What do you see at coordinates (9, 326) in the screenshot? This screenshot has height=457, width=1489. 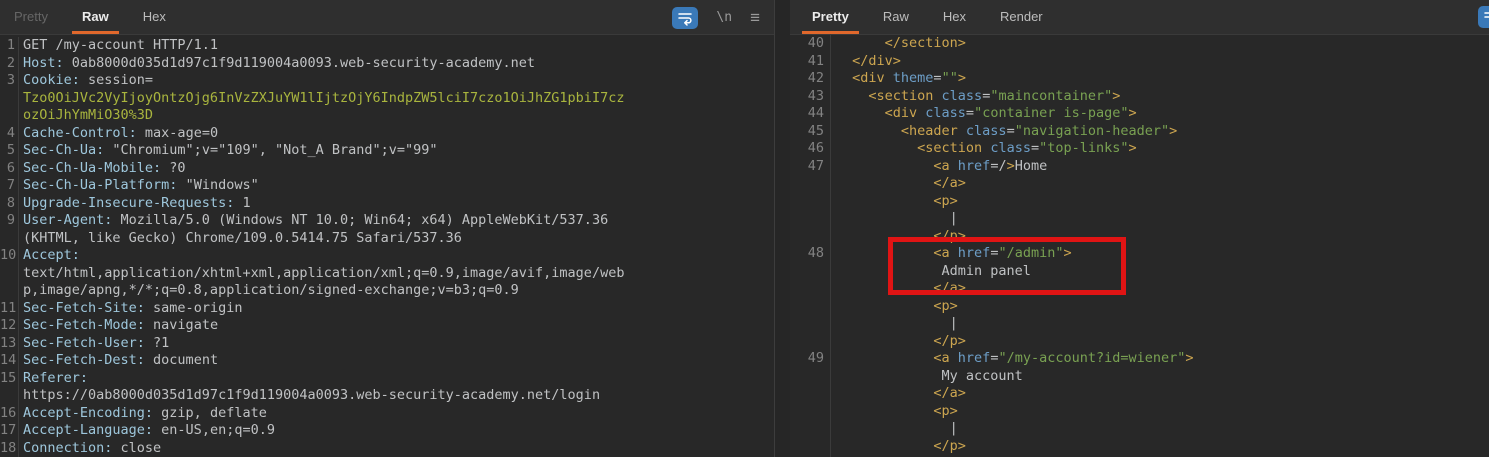 I see `line-number: 12` at bounding box center [9, 326].